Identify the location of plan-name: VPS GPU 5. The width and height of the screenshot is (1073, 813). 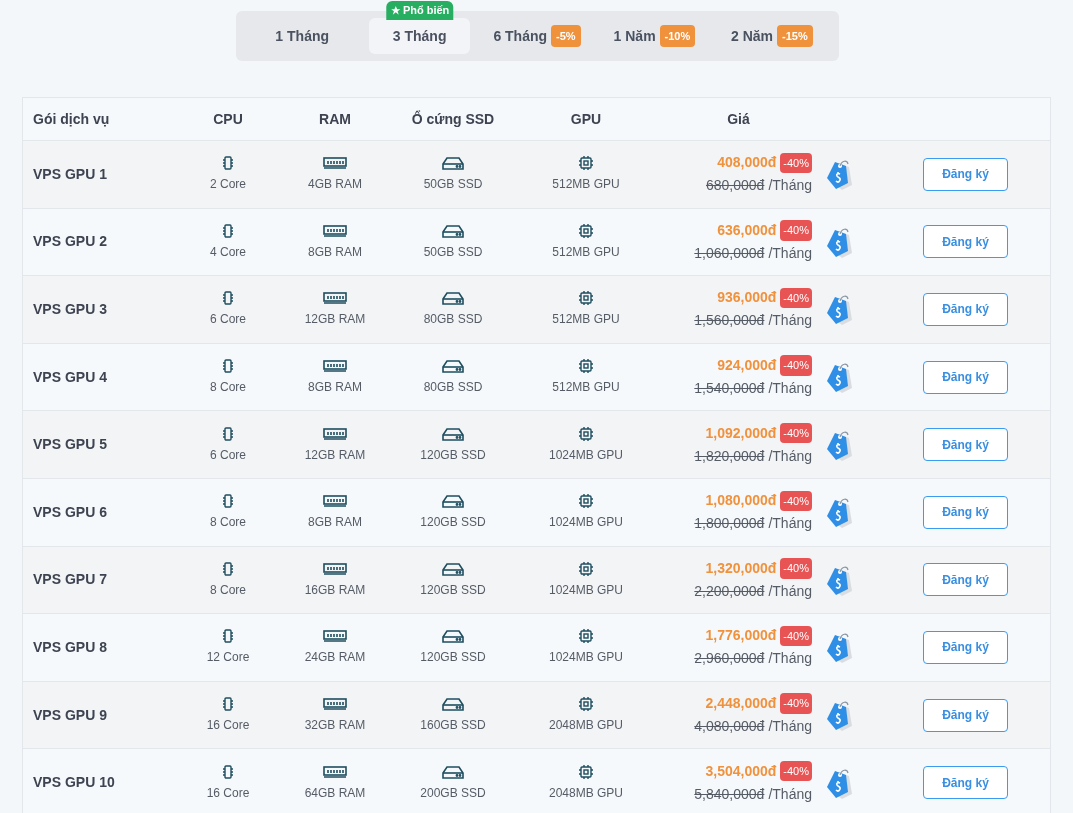
(70, 445).